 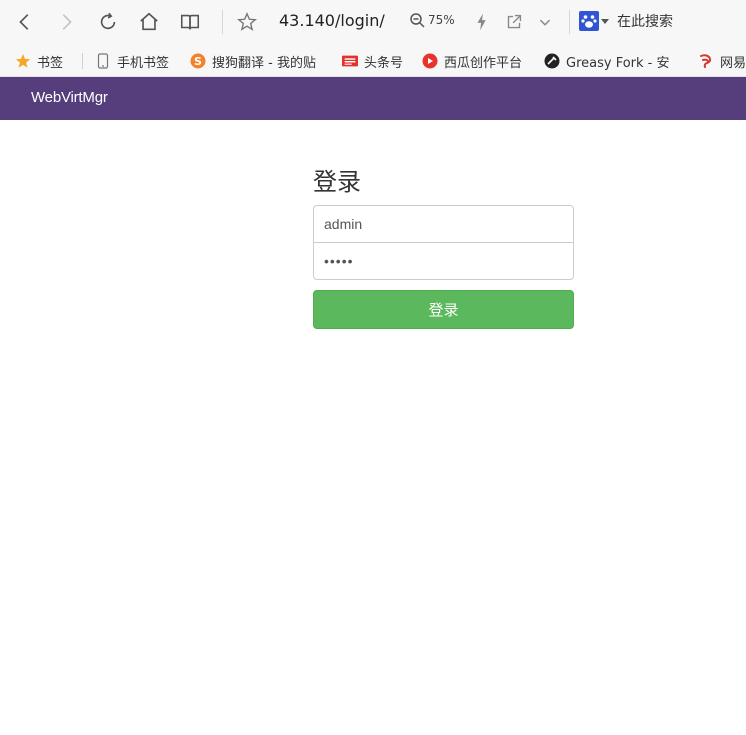 I want to click on bookmark-separator, so click(x=82, y=61).